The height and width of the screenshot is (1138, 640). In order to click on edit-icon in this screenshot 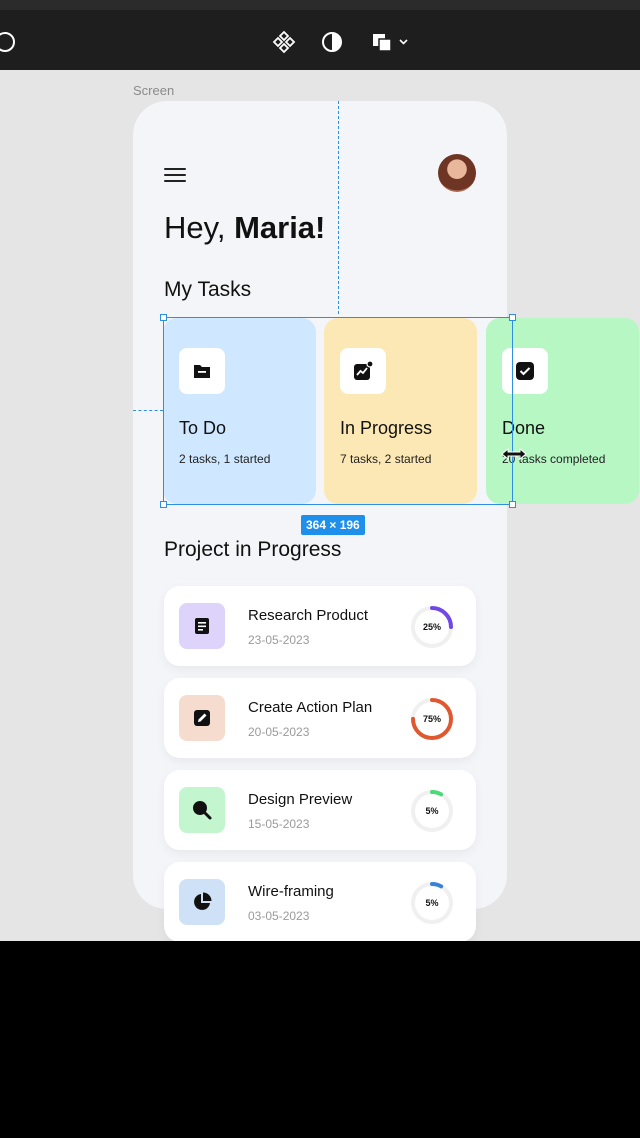, I will do `click(202, 718)`.